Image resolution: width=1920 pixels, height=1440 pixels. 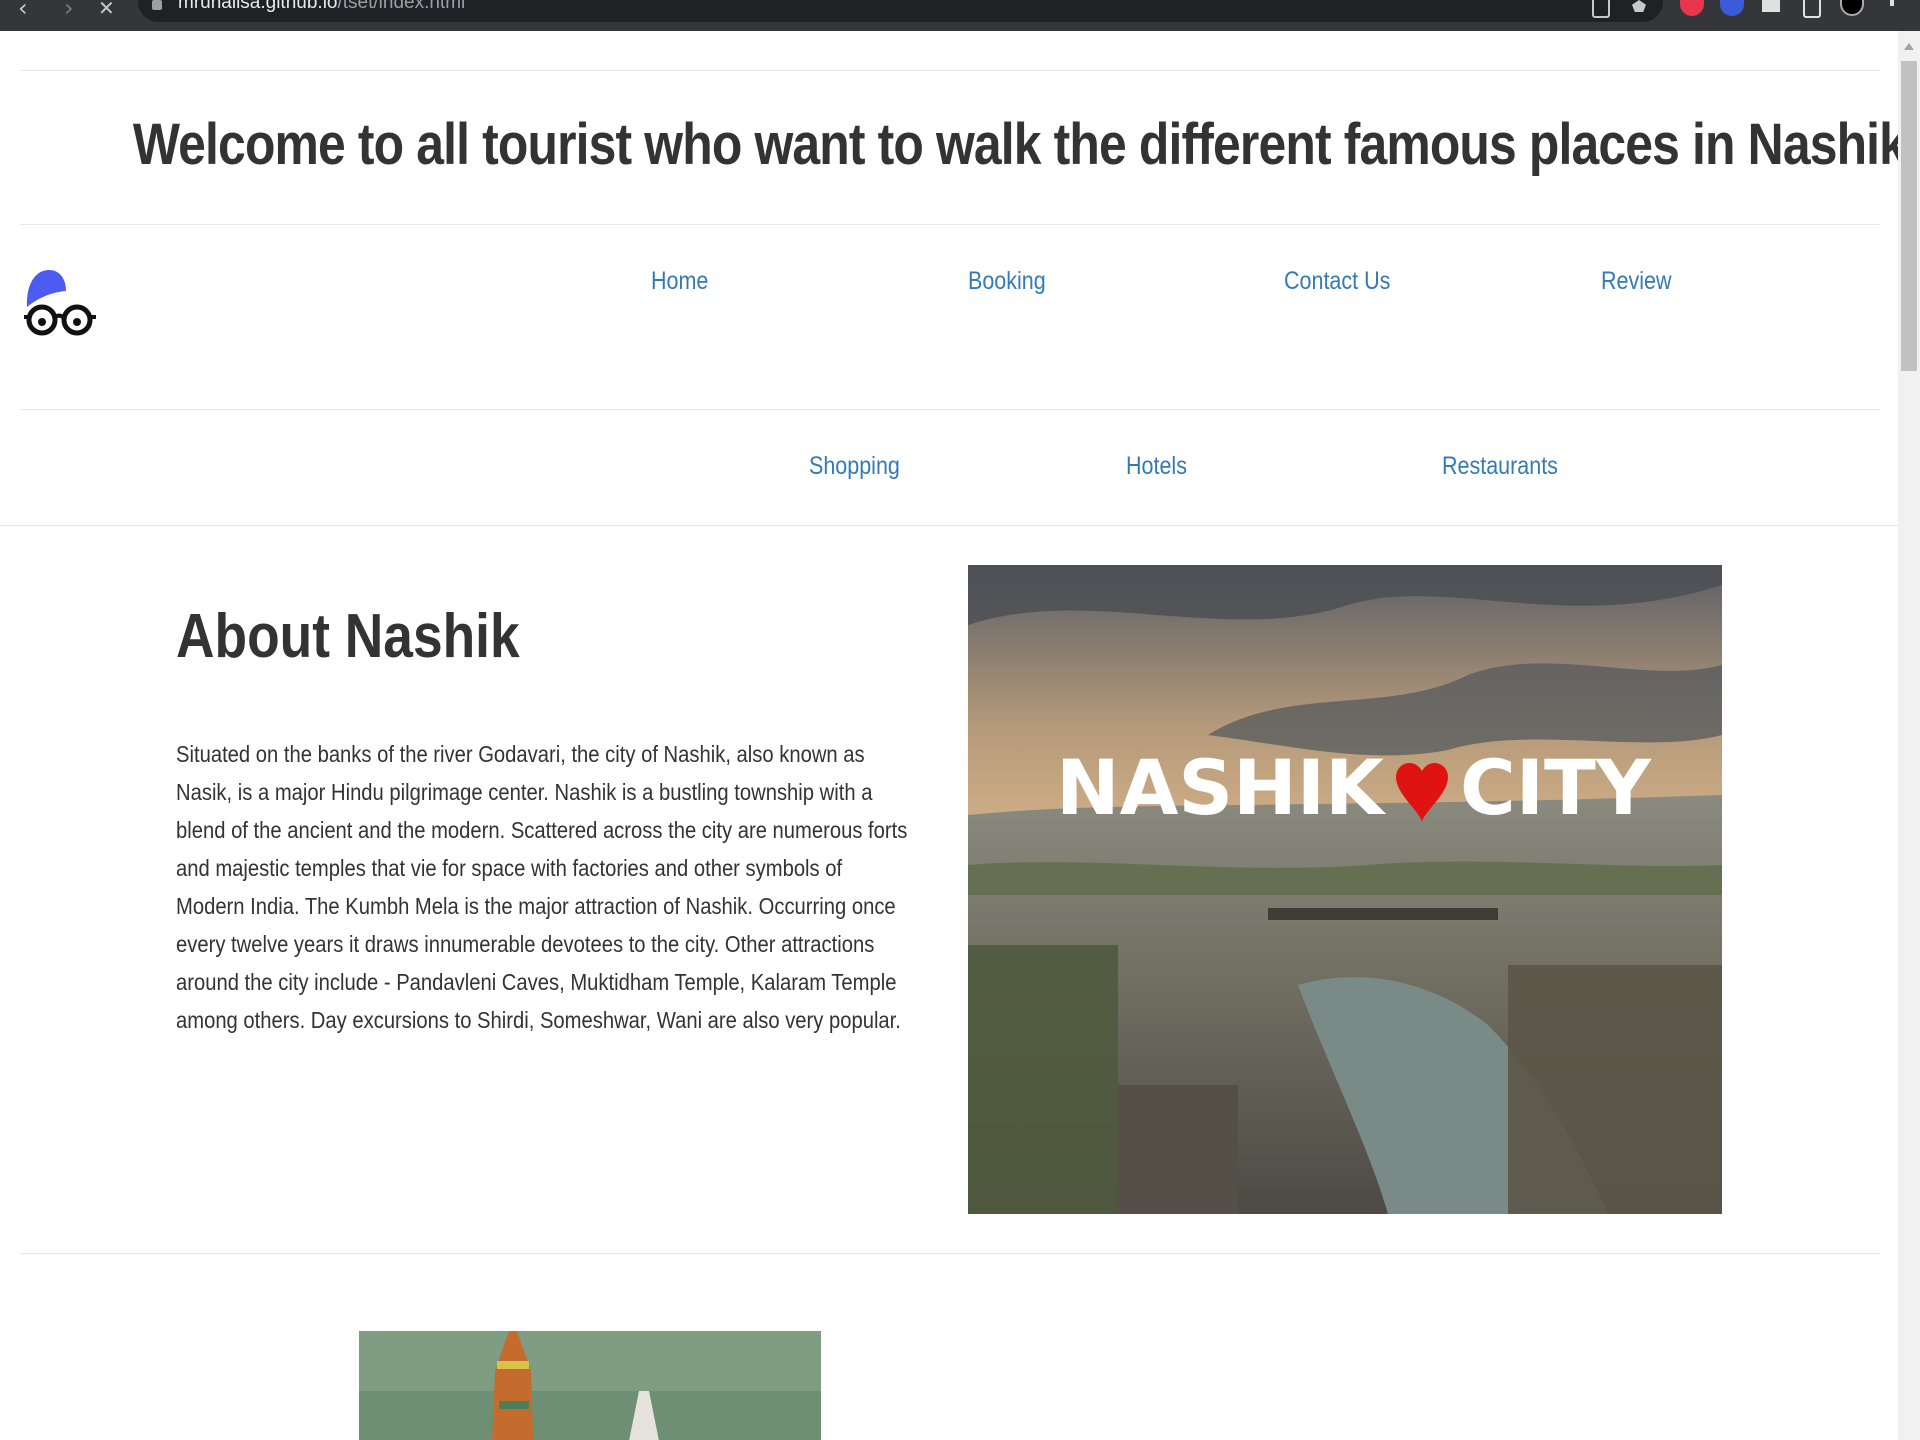 I want to click on glasses-cap-logo, so click(x=60, y=303).